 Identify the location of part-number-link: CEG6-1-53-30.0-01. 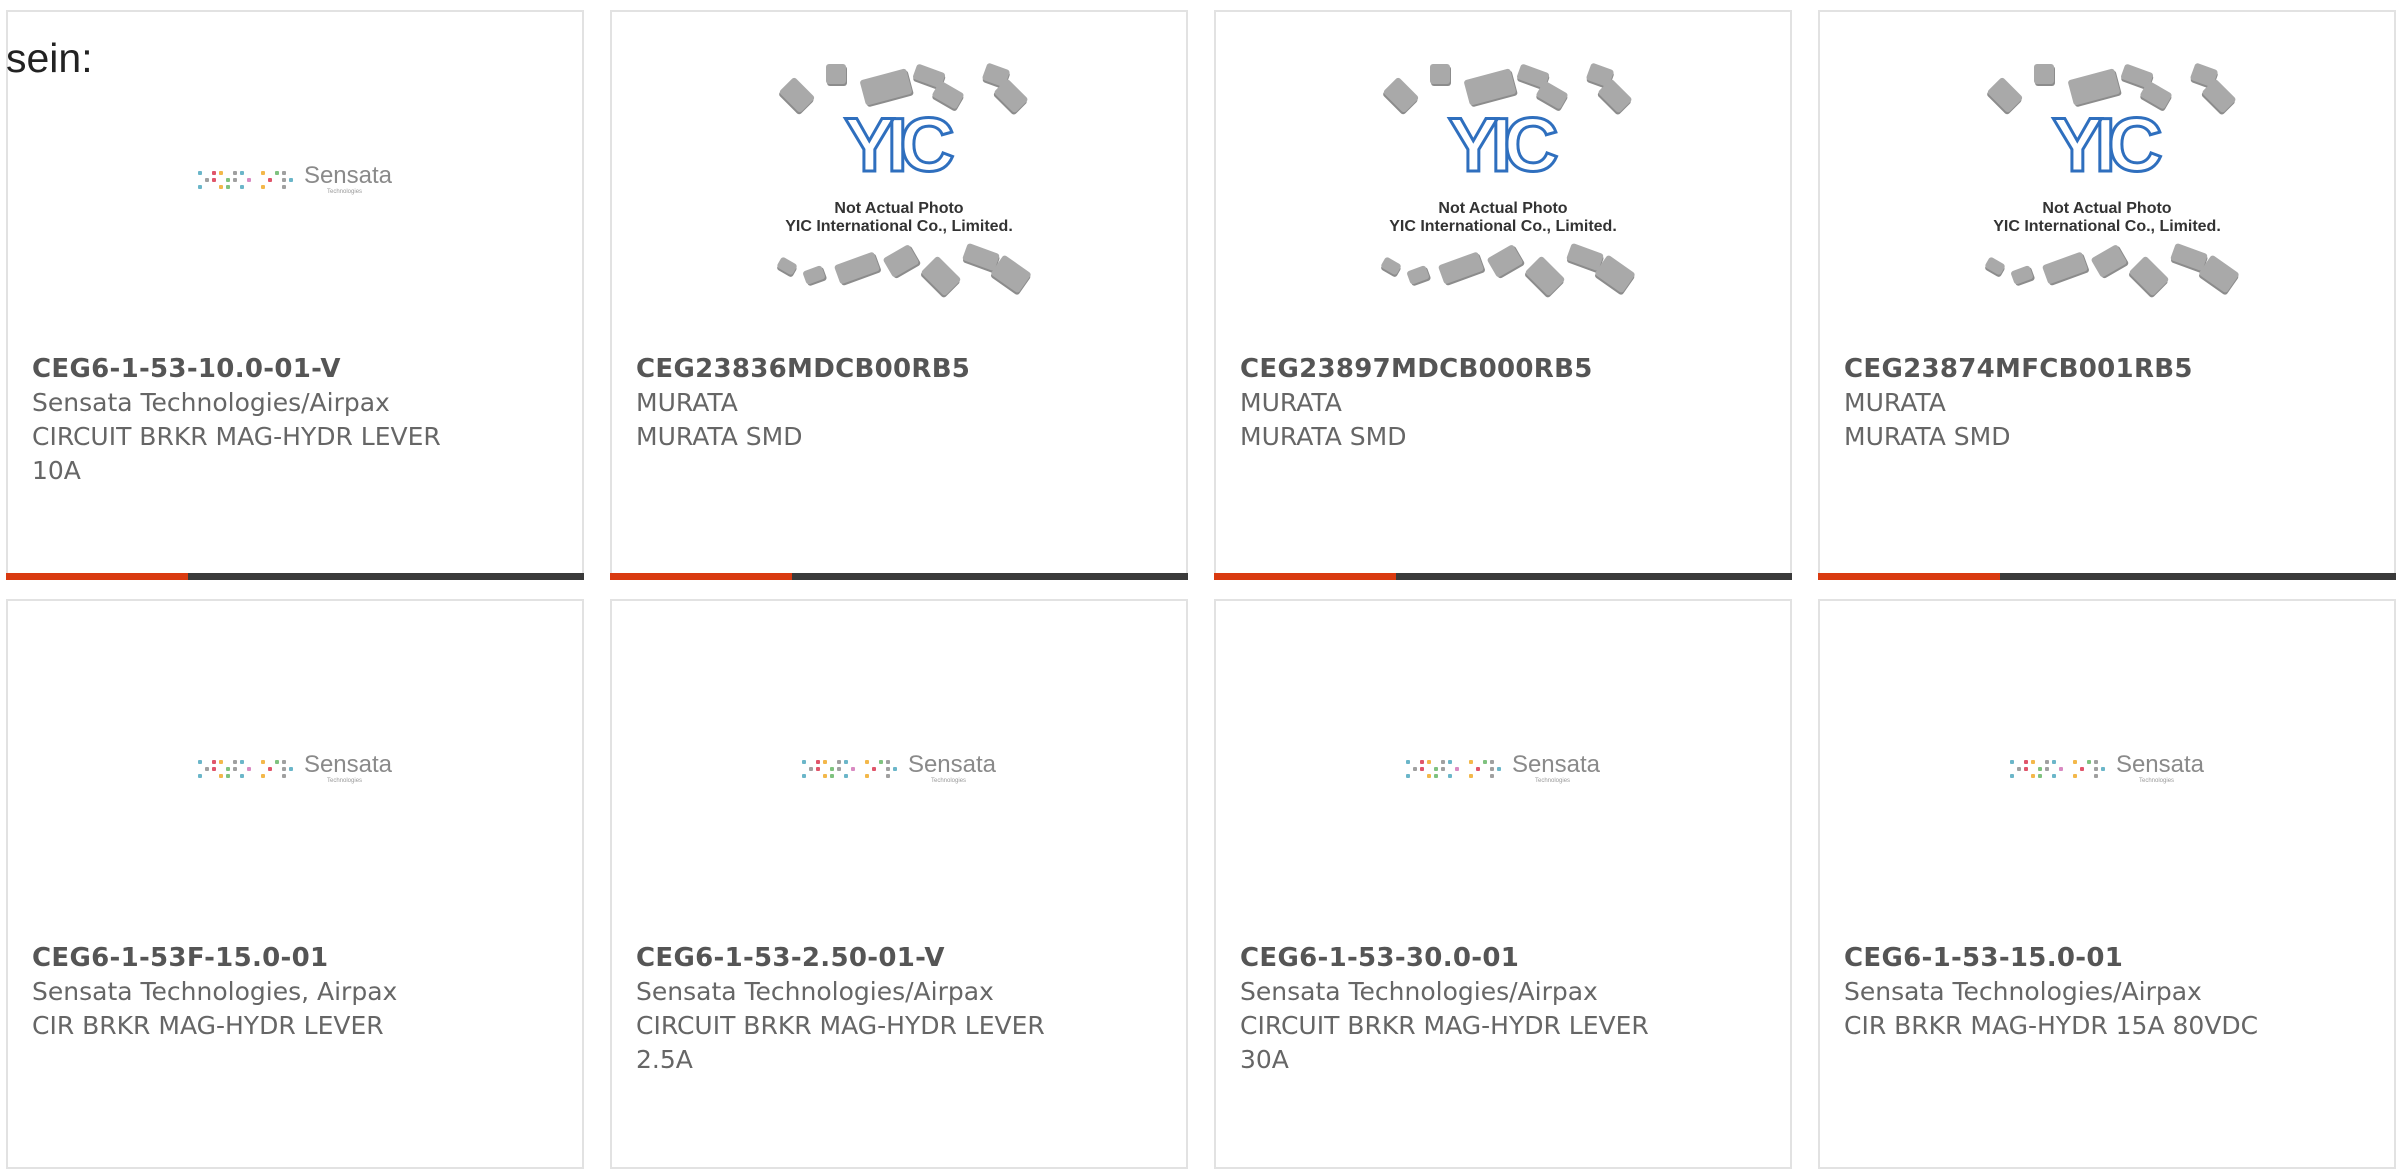
(1470, 958).